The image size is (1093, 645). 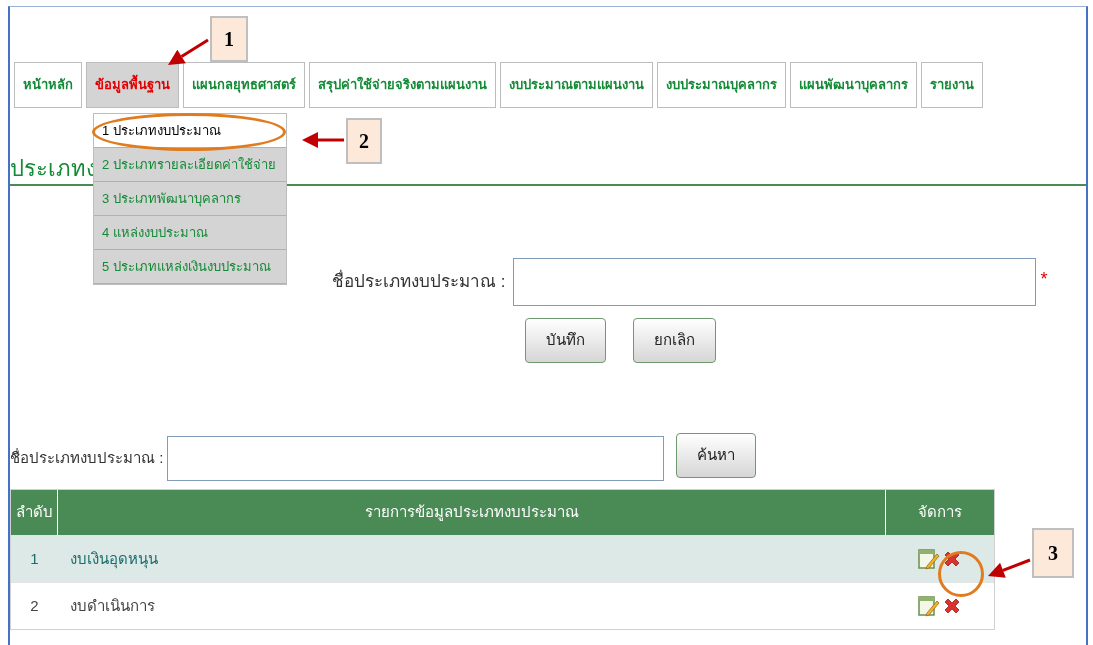 I want to click on table-cell-text: 2, so click(x=34, y=605).